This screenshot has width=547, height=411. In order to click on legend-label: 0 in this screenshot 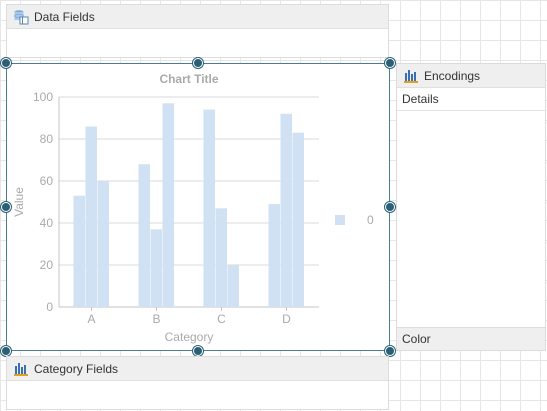, I will do `click(370, 220)`.